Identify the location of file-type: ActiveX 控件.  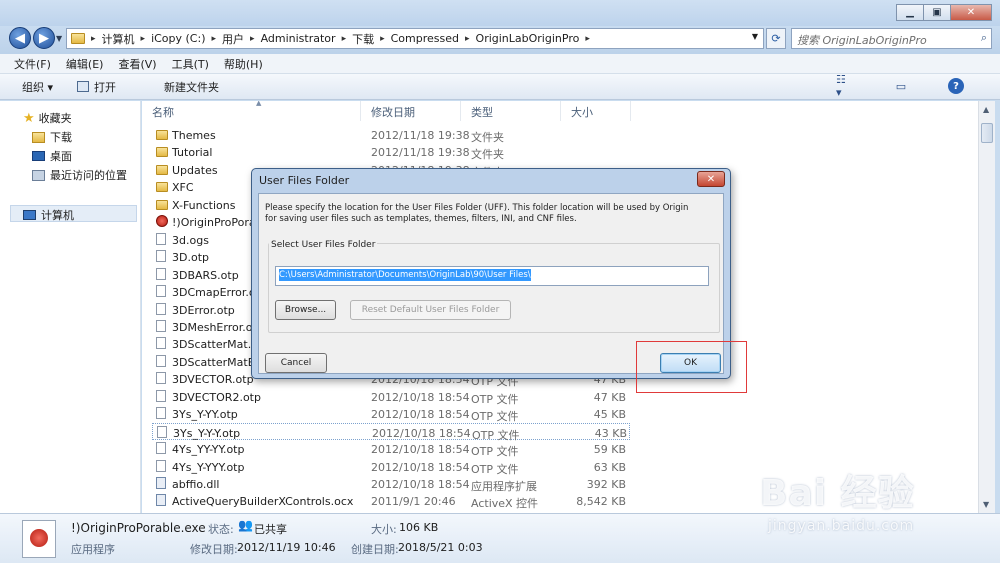
(505, 504).